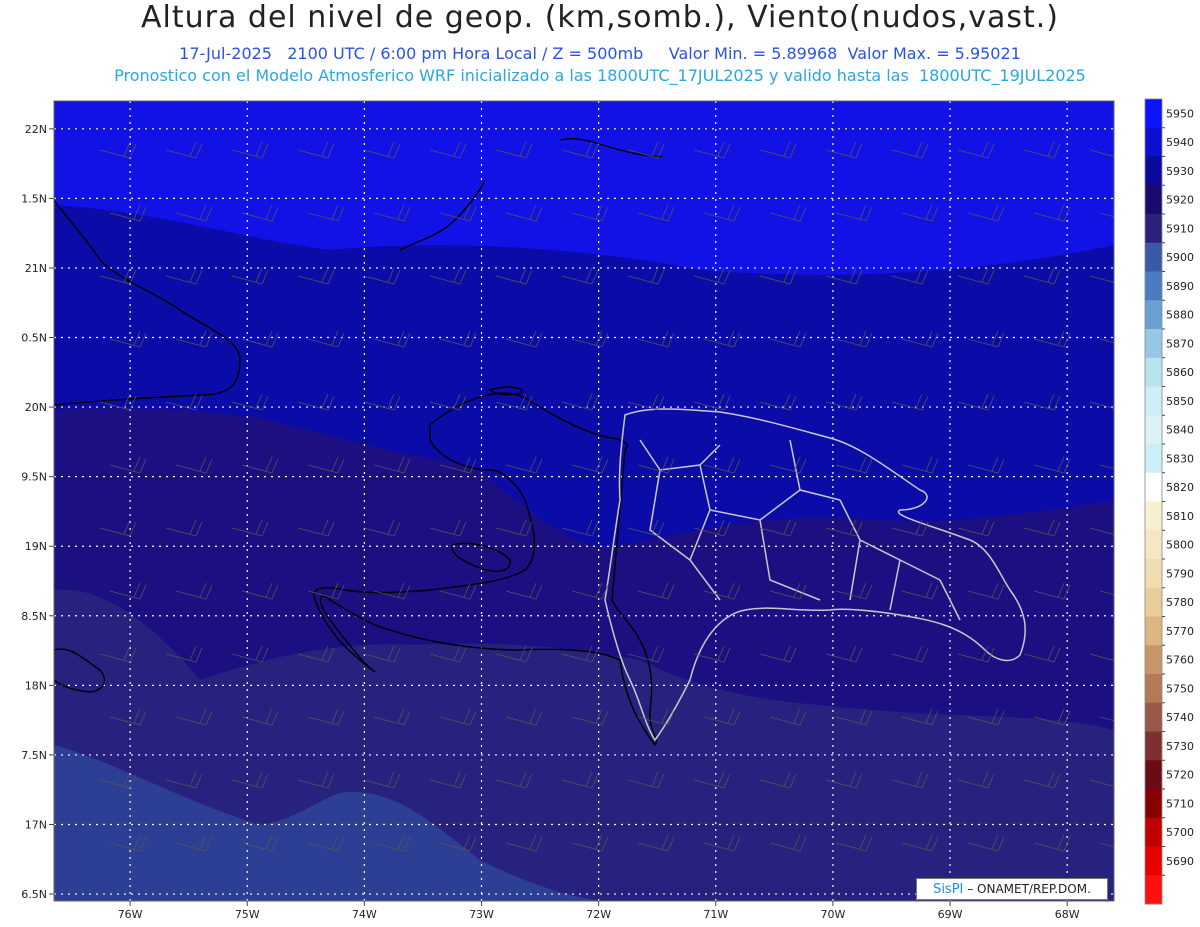 This screenshot has height=927, width=1200. What do you see at coordinates (34, 477) in the screenshot?
I see `y-tick-label: 9.5N` at bounding box center [34, 477].